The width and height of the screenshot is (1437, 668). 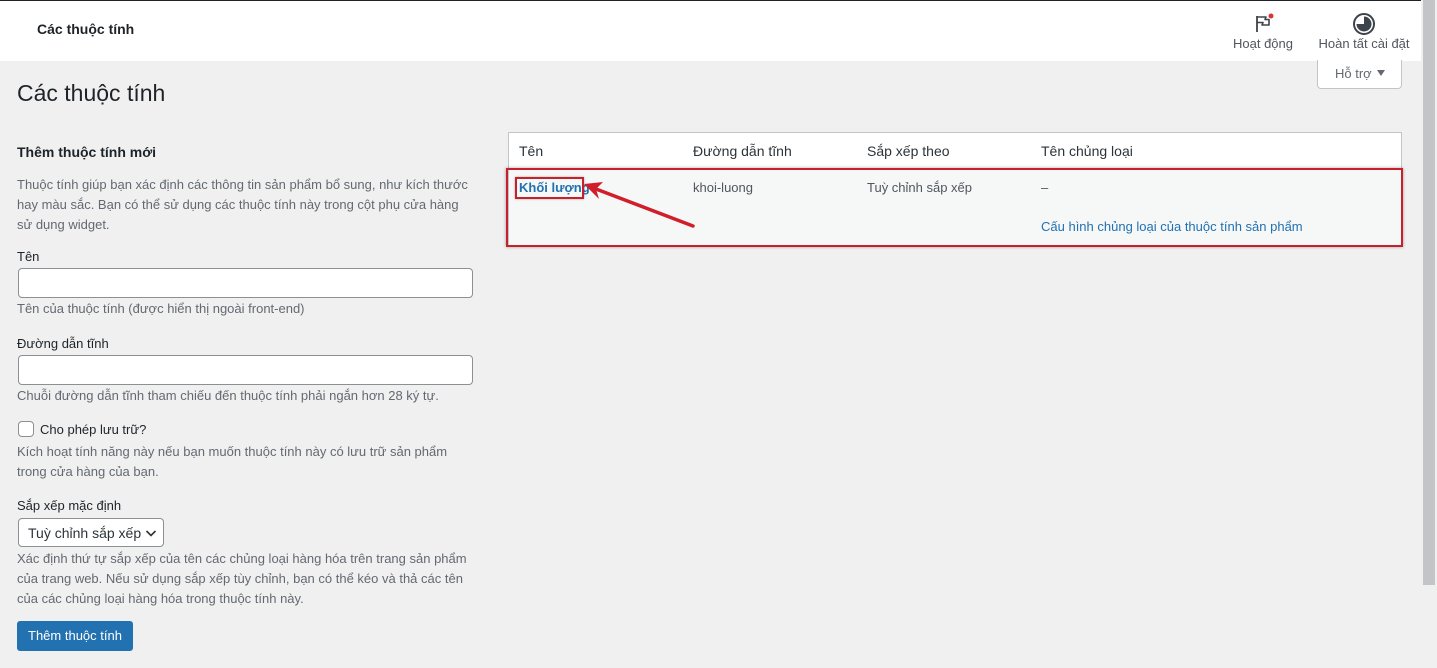 I want to click on help-tab-button: Hỗ trợ, so click(x=1359, y=74).